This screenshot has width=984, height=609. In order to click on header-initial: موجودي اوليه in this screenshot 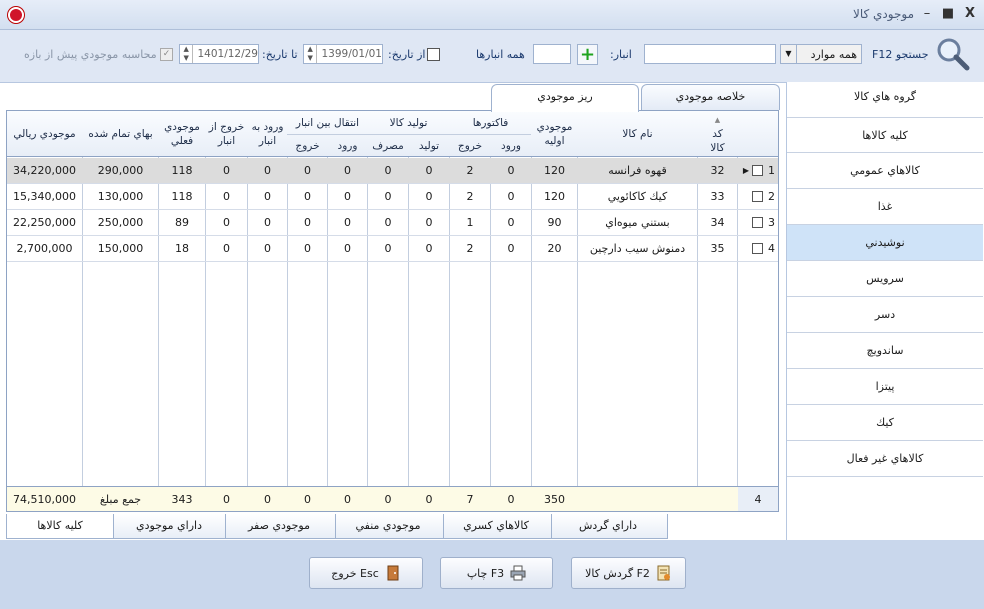, I will do `click(554, 134)`.